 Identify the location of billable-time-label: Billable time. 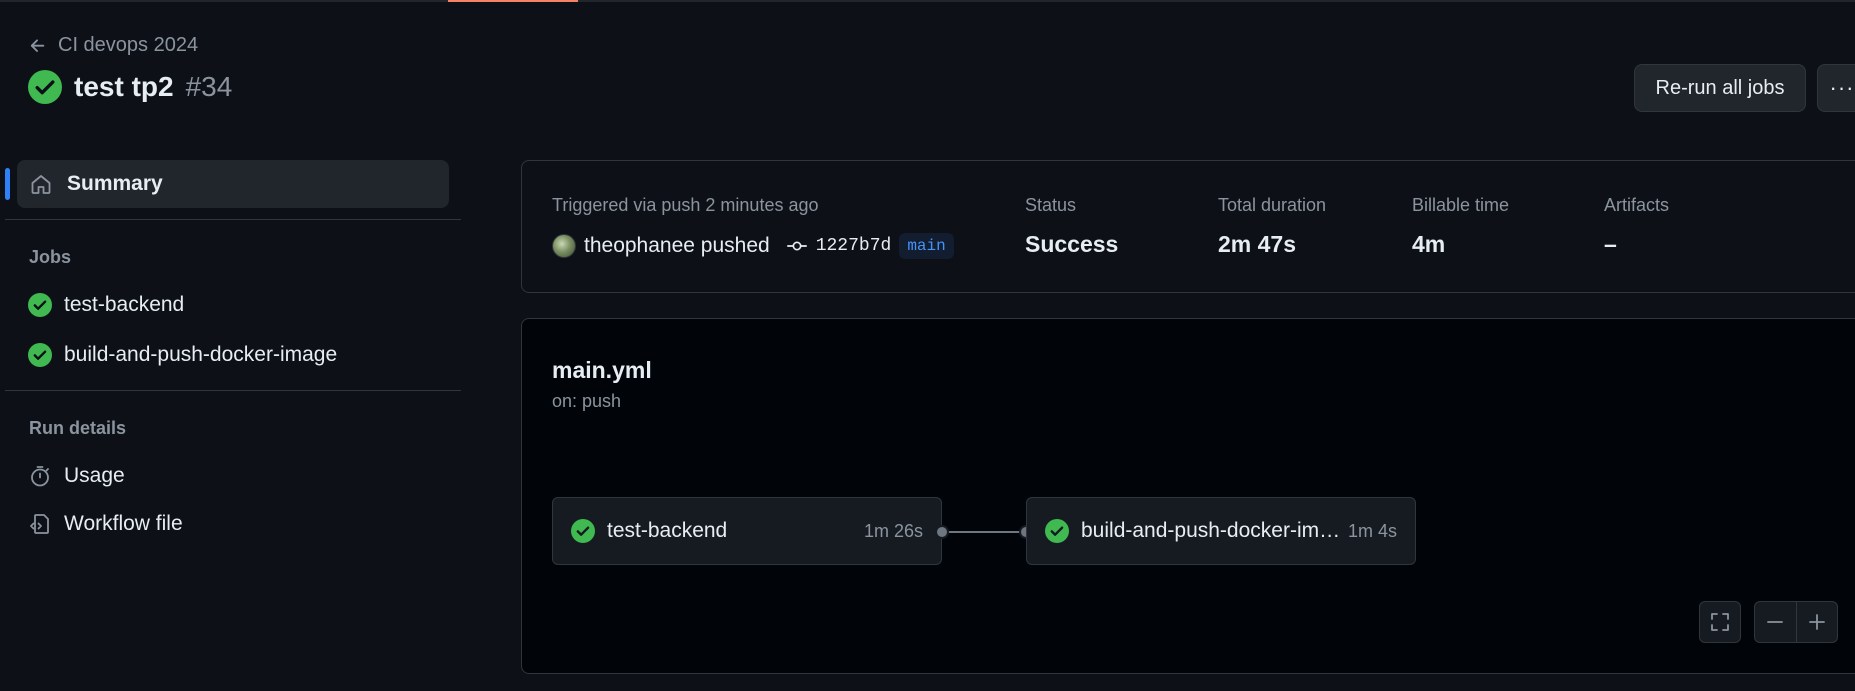
(1461, 205).